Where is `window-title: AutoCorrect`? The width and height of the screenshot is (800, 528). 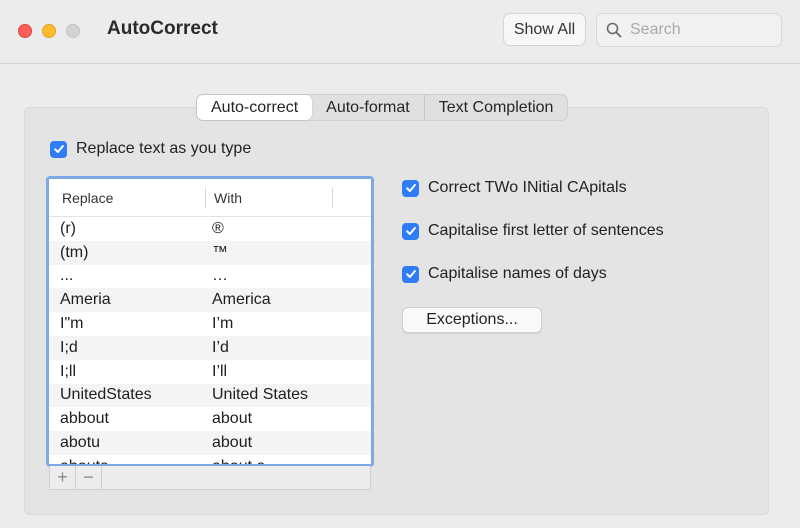 window-title: AutoCorrect is located at coordinates (162, 28).